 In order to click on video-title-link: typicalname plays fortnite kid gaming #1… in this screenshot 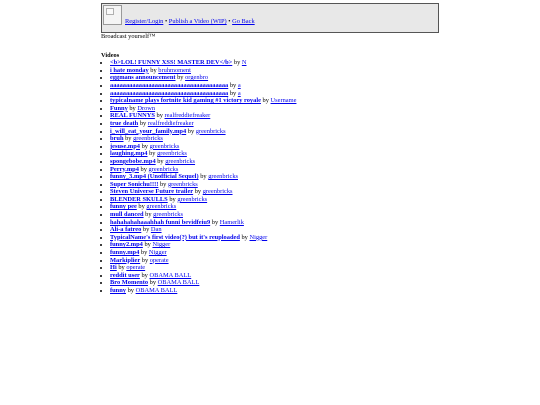, I will do `click(185, 100)`.